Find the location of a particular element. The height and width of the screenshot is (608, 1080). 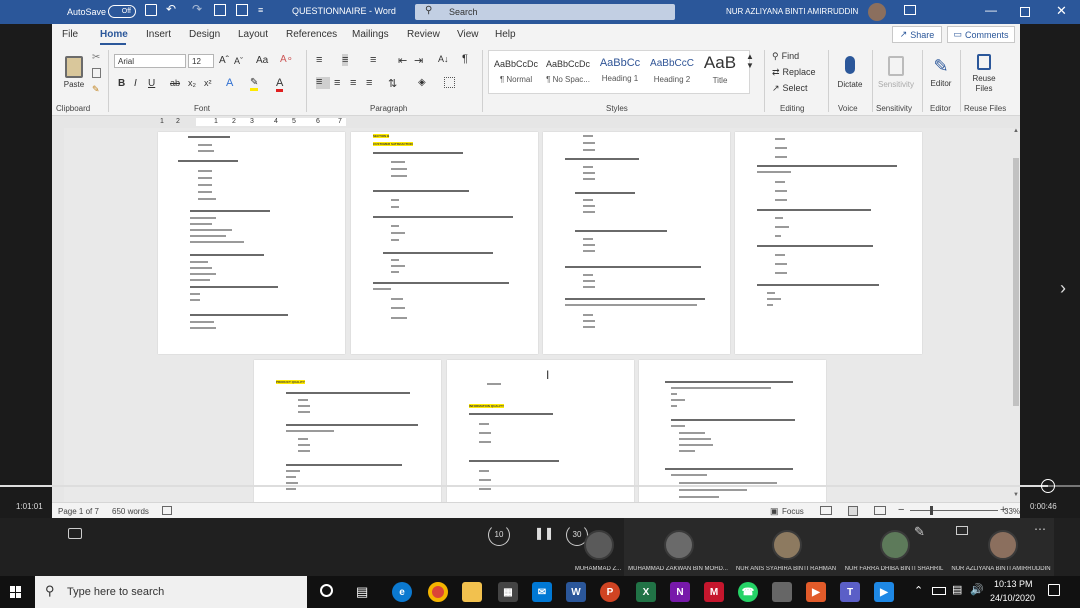

taskbar-date: 24/10/2020 is located at coordinates (1012, 598).